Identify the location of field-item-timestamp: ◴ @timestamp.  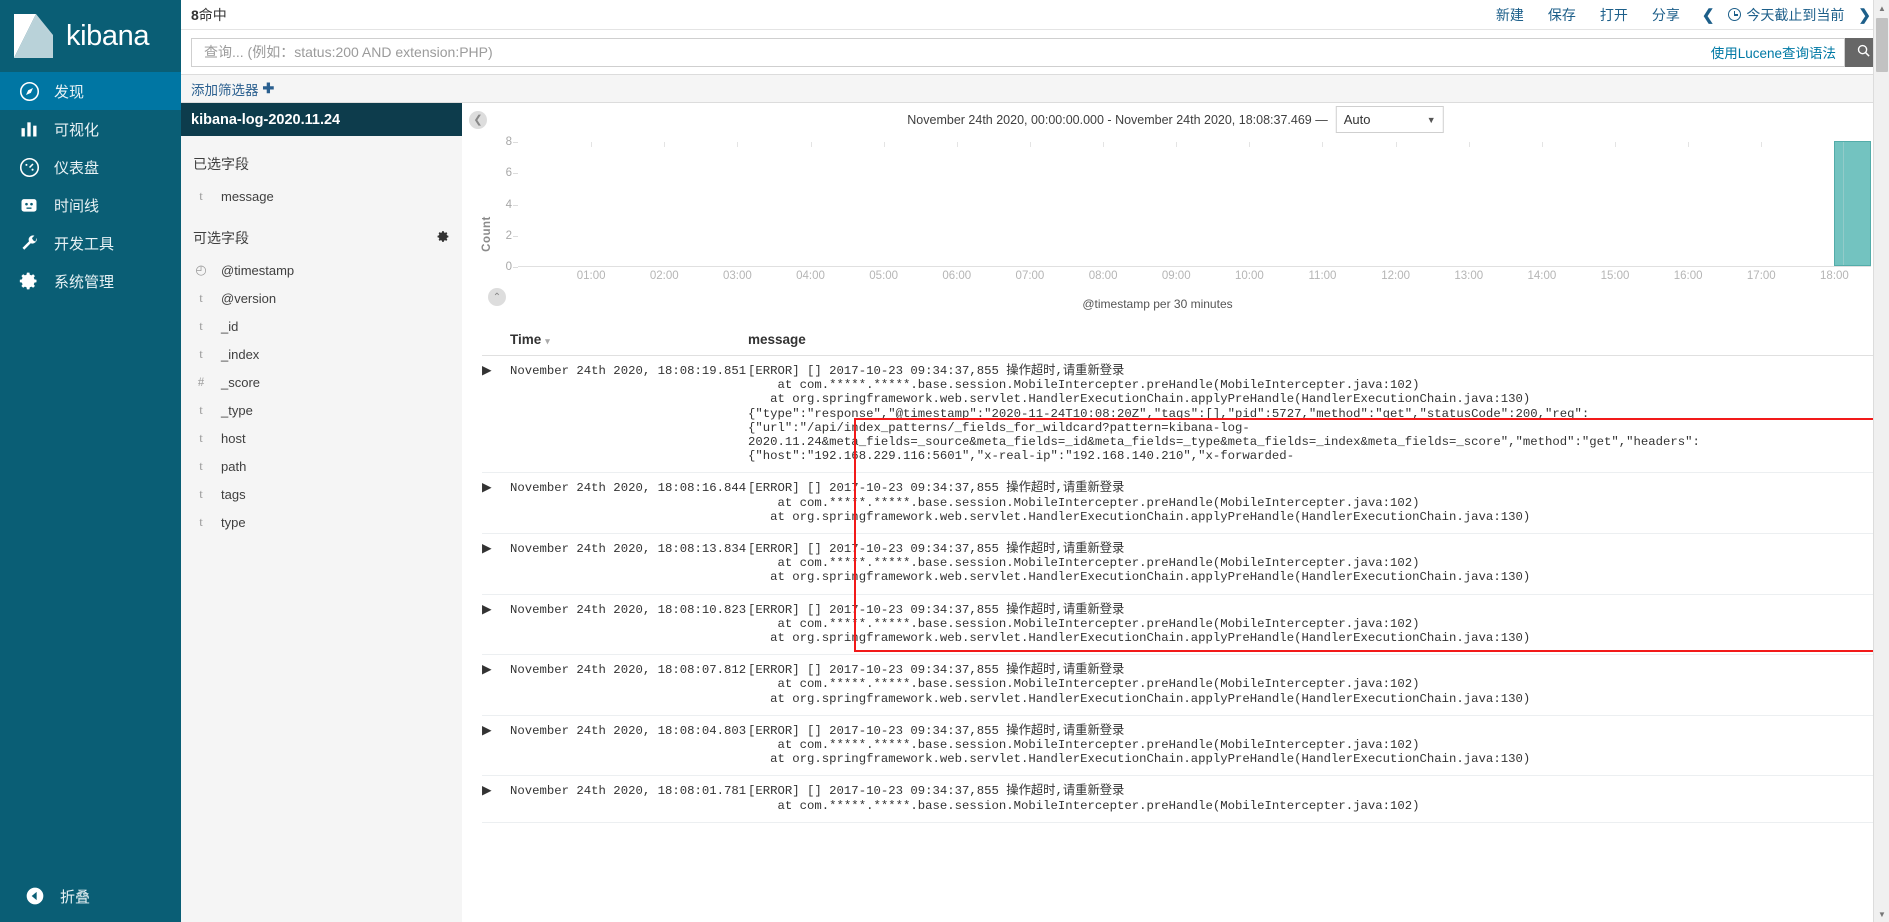
(321, 270).